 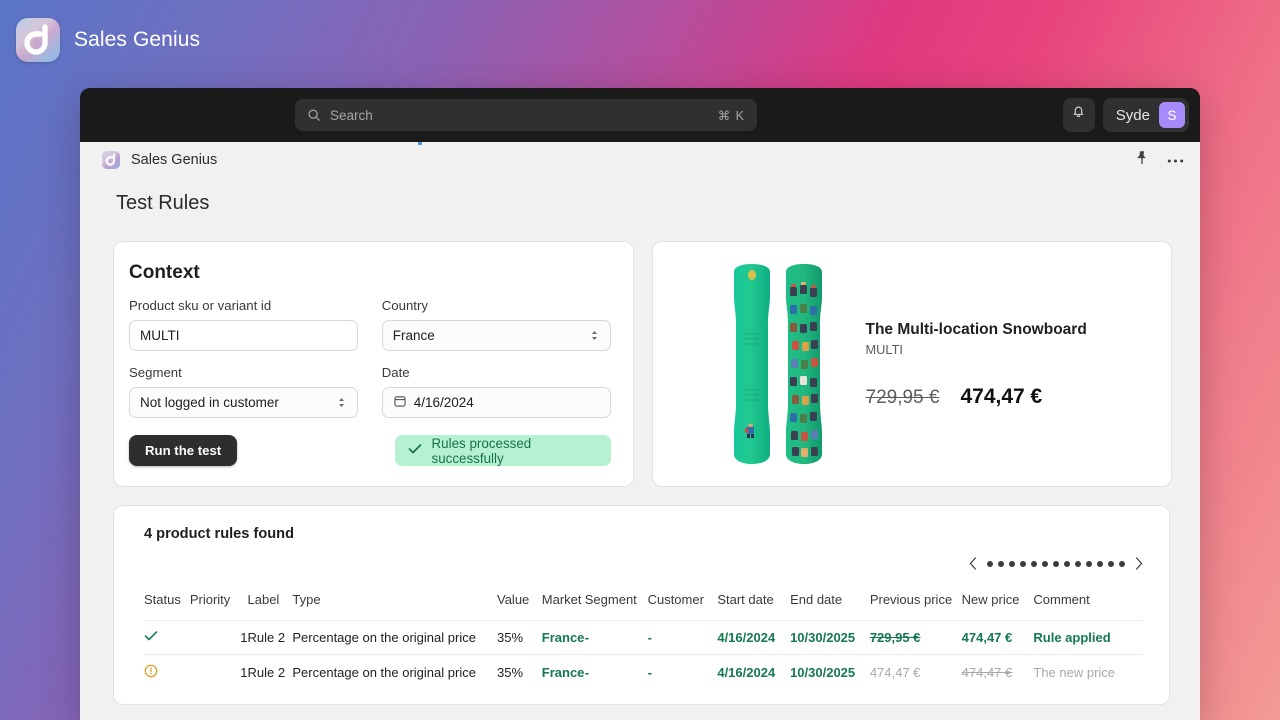 What do you see at coordinates (151, 671) in the screenshot?
I see `alert-circle-icon` at bounding box center [151, 671].